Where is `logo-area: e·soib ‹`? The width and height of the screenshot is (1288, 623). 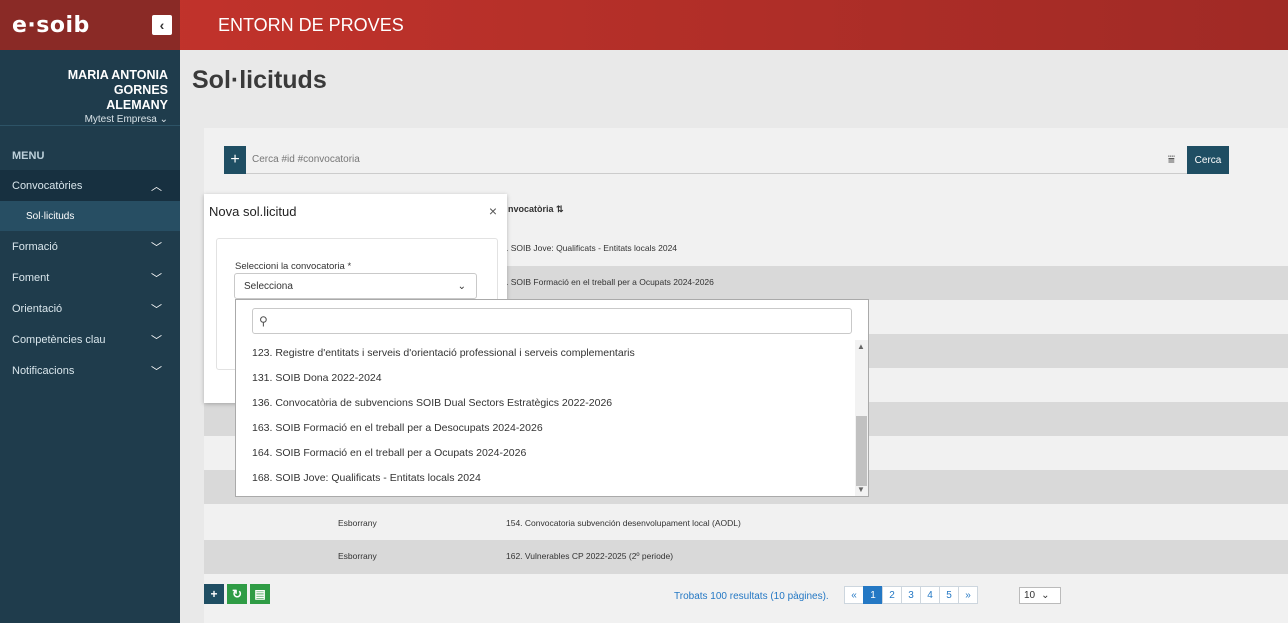 logo-area: e·soib ‹ is located at coordinates (90, 25).